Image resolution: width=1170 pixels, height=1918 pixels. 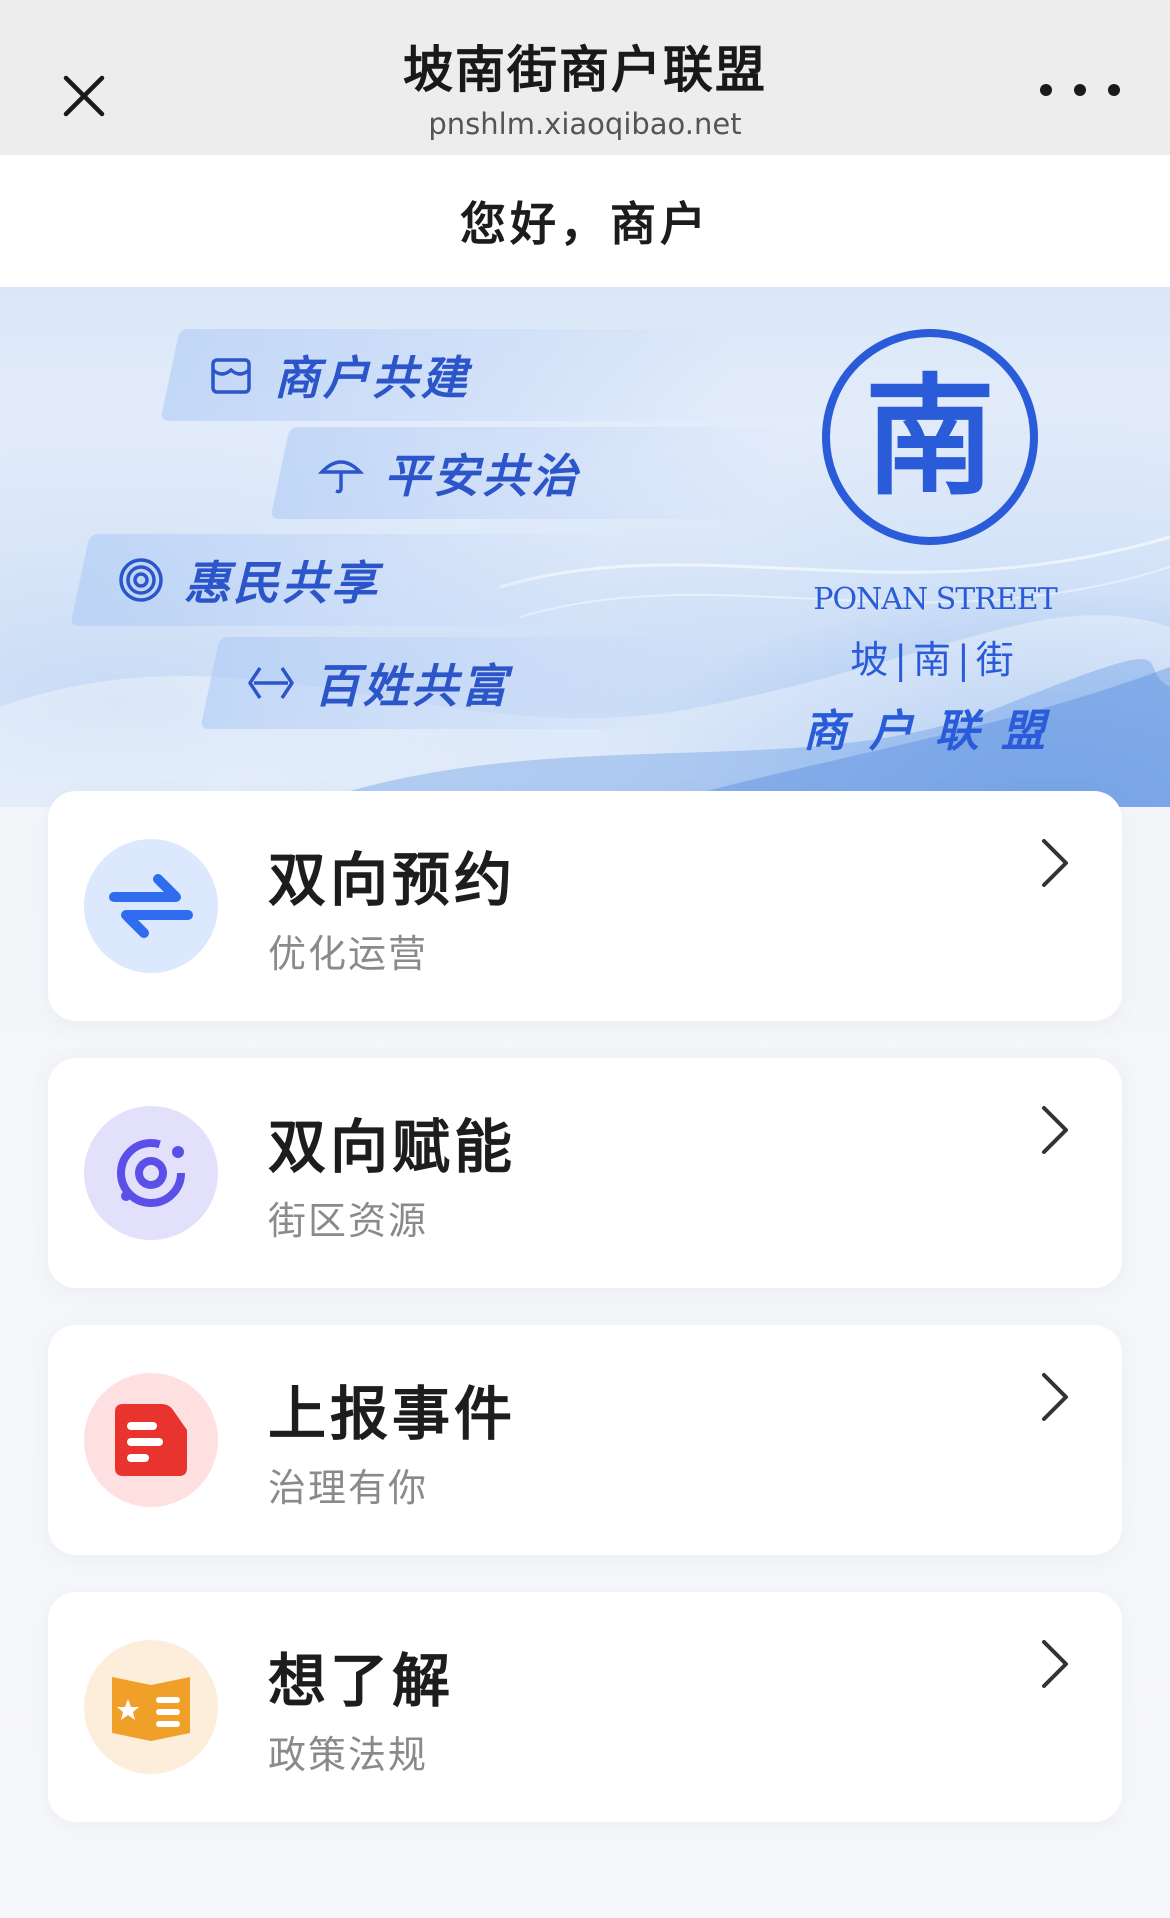 I want to click on title-area: 坡南街商户联盟 pnshlm.xiaoqibao.net, so click(x=585, y=90).